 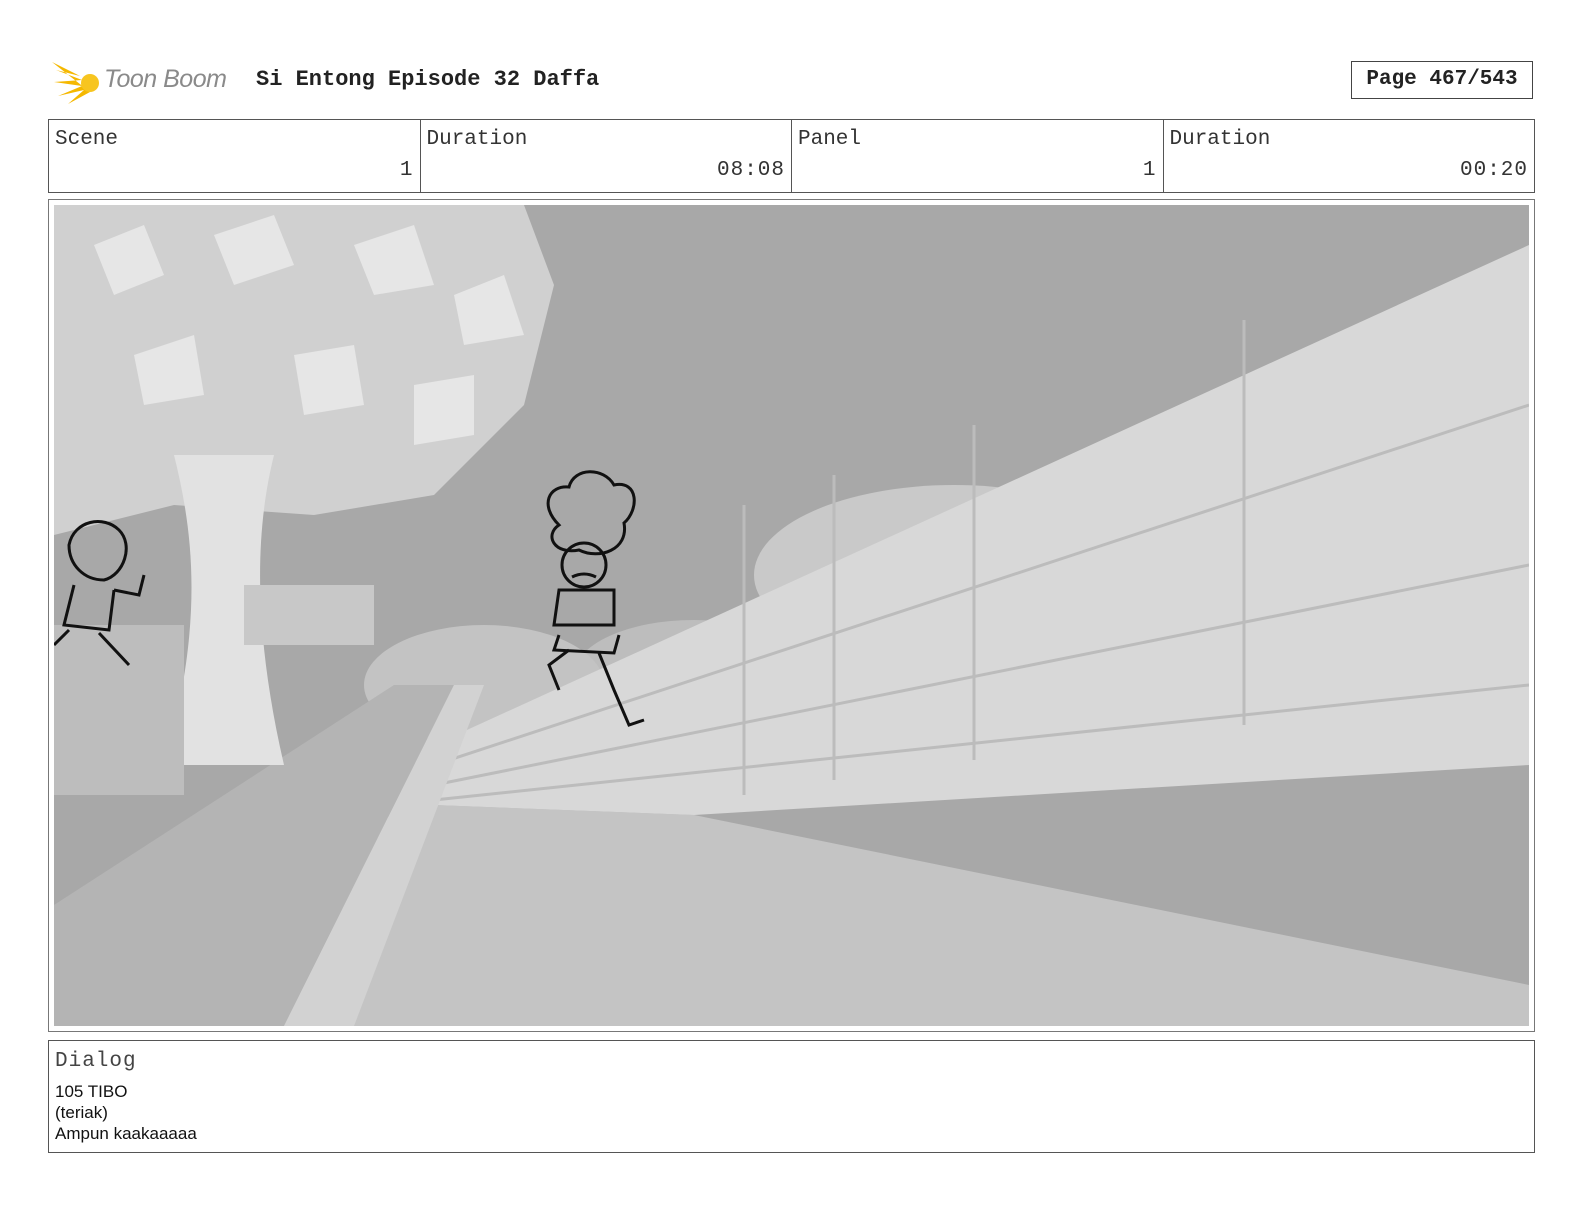 I want to click on panel-duration-value: 00:20, so click(x=1493, y=170).